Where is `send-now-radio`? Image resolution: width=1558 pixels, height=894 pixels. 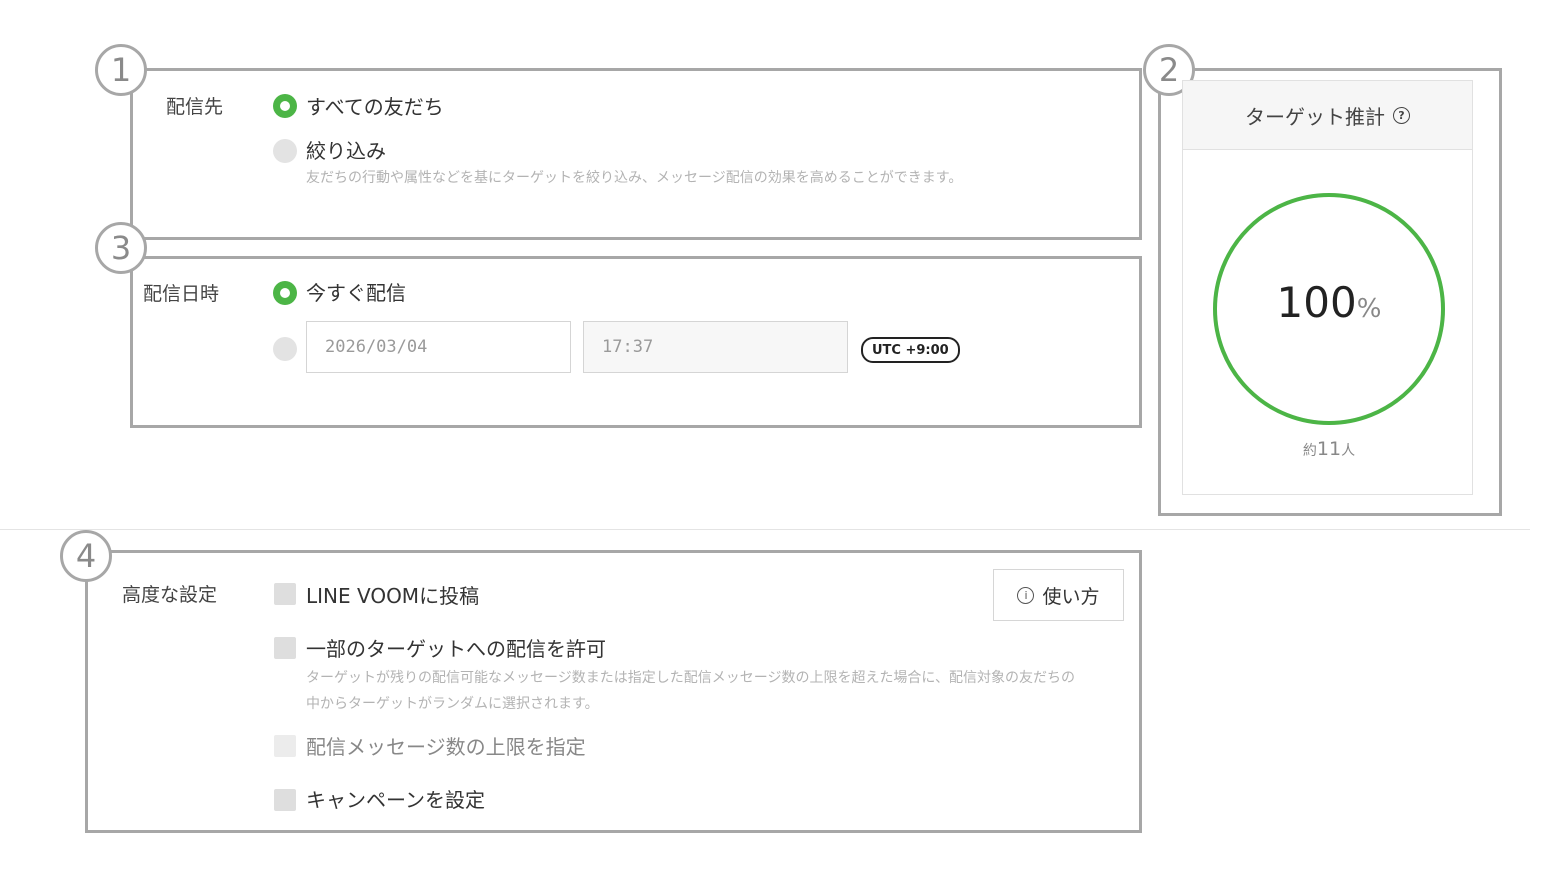 send-now-radio is located at coordinates (285, 293).